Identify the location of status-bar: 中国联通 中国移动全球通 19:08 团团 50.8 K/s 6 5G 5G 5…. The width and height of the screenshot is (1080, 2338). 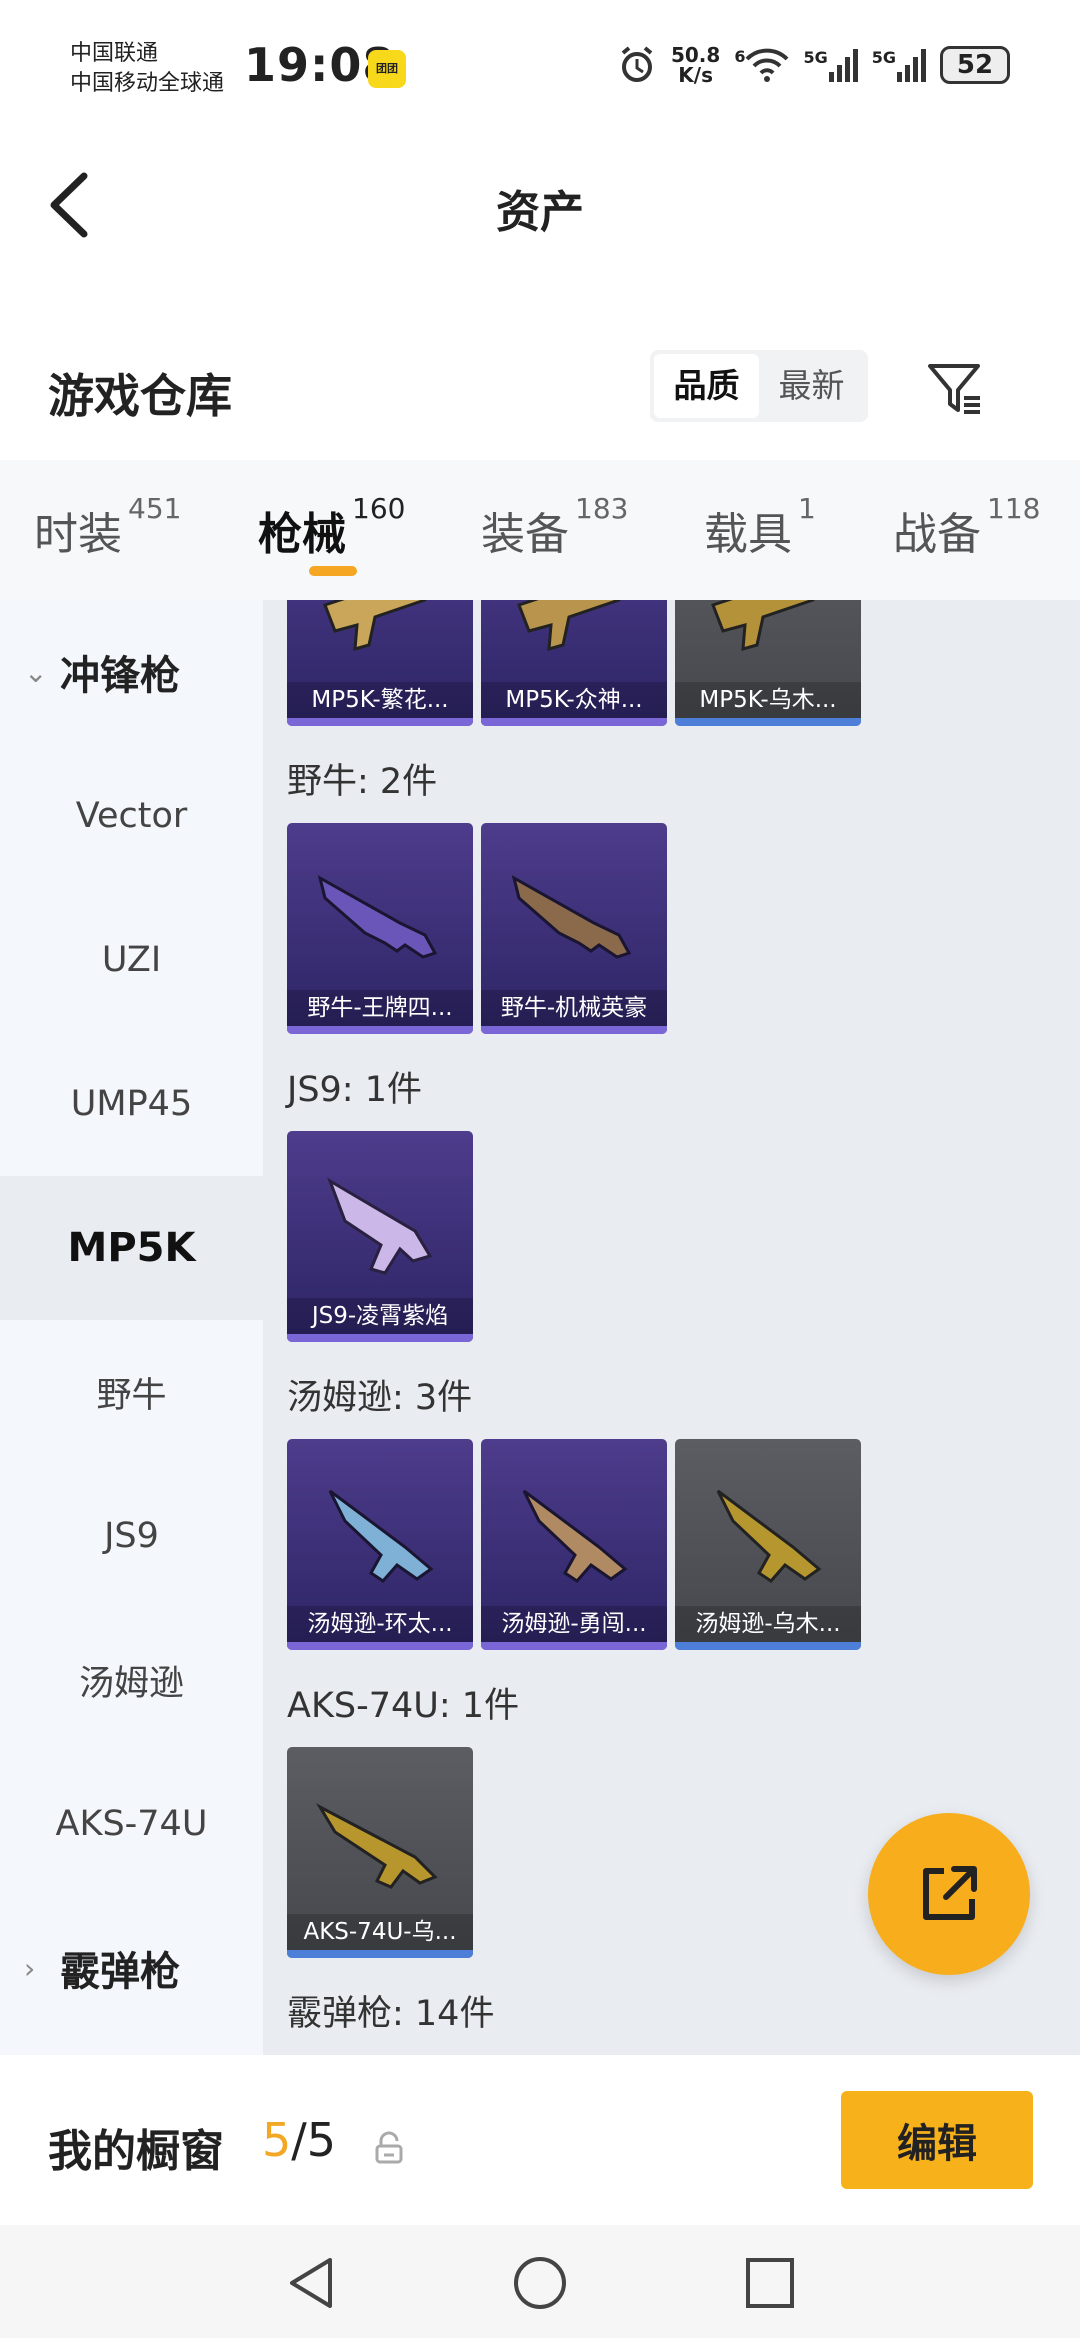
(540, 65).